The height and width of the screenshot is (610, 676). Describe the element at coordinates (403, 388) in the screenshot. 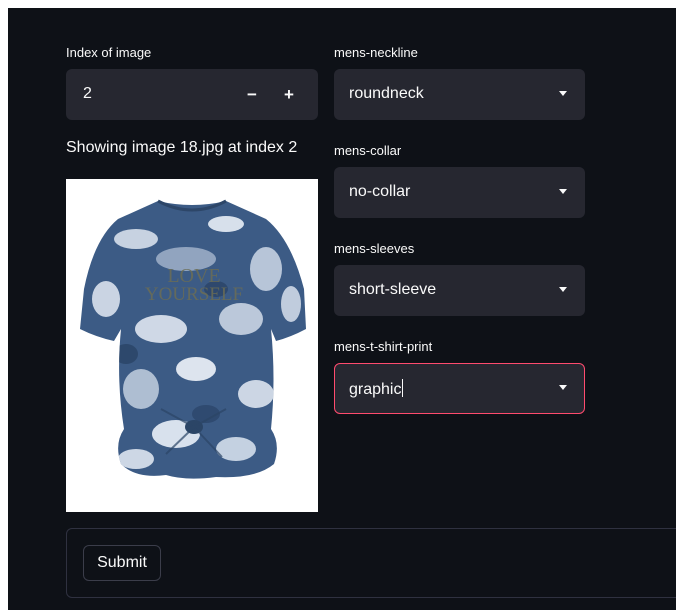

I see `text-cursor` at that location.